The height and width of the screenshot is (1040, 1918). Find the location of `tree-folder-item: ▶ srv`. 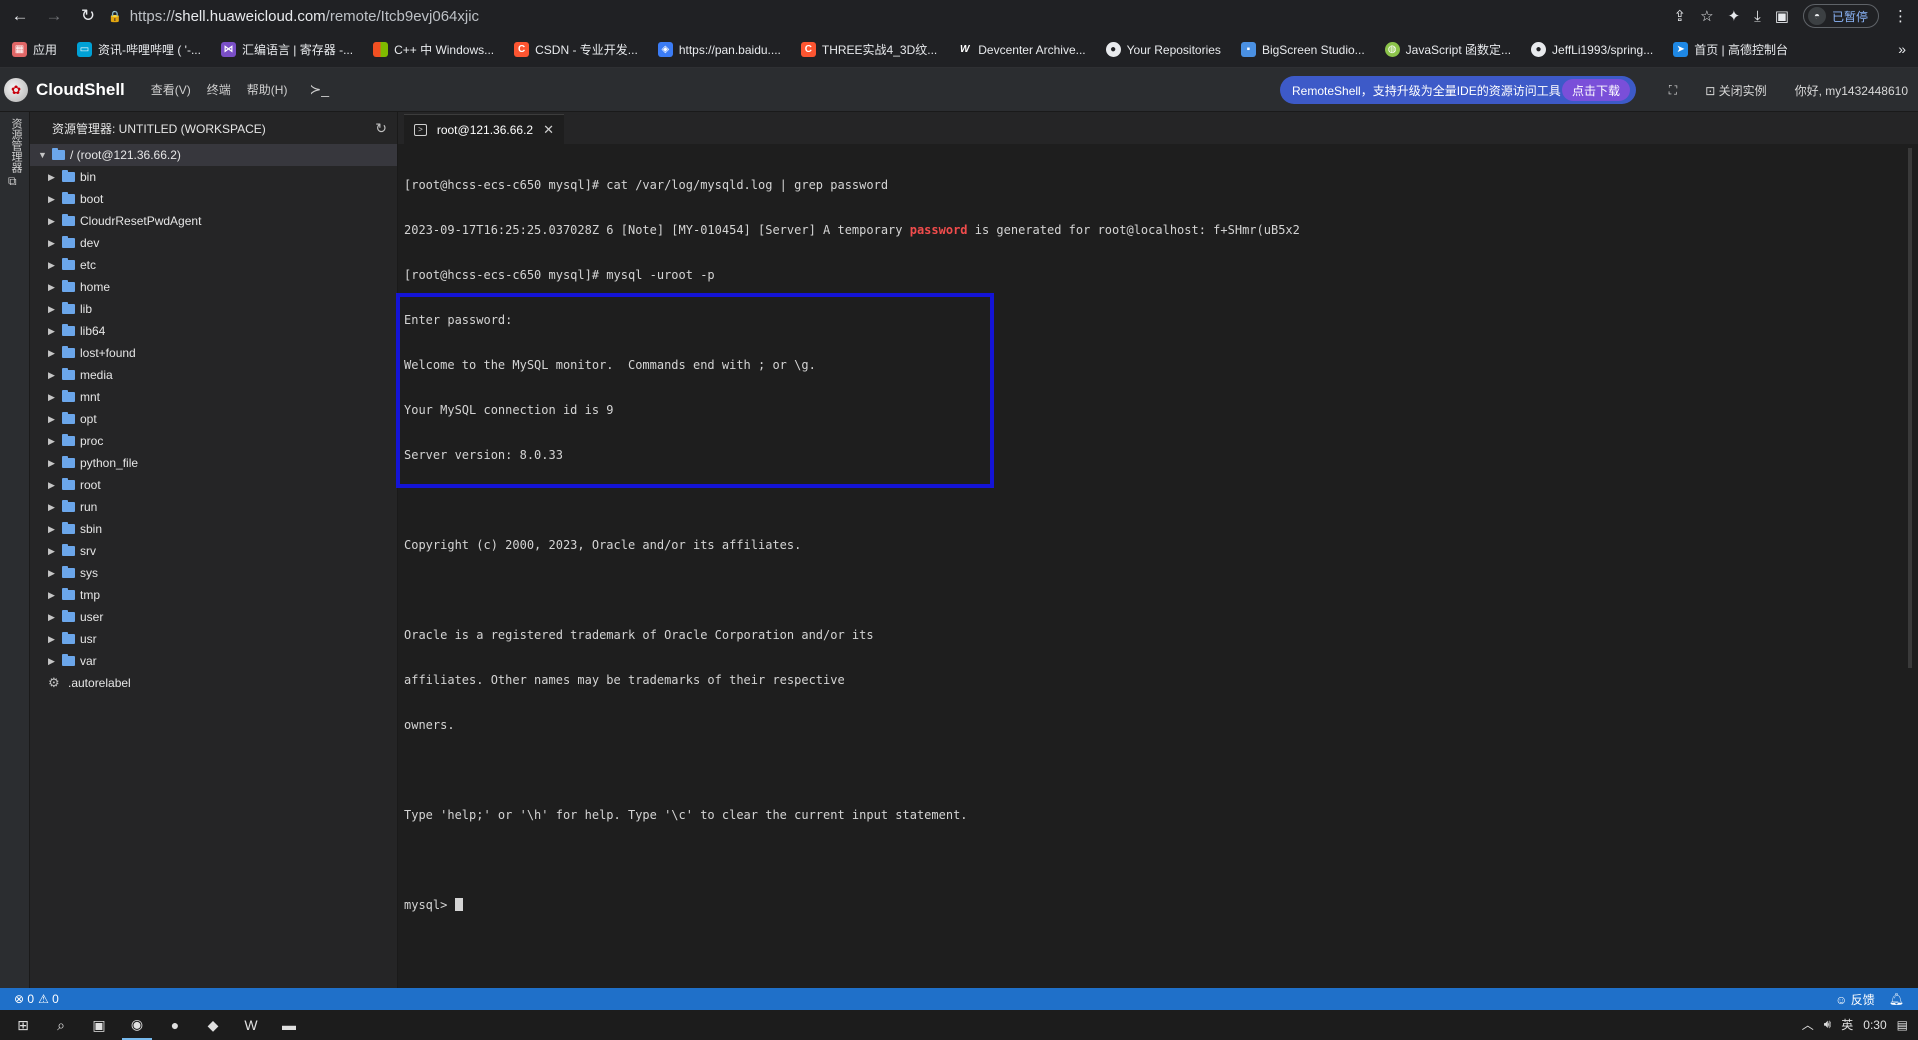

tree-folder-item: ▶ srv is located at coordinates (213, 551).